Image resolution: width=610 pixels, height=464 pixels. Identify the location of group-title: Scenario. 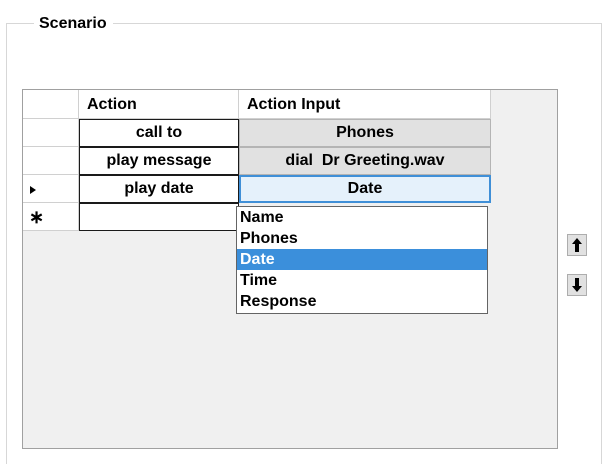
(73, 24).